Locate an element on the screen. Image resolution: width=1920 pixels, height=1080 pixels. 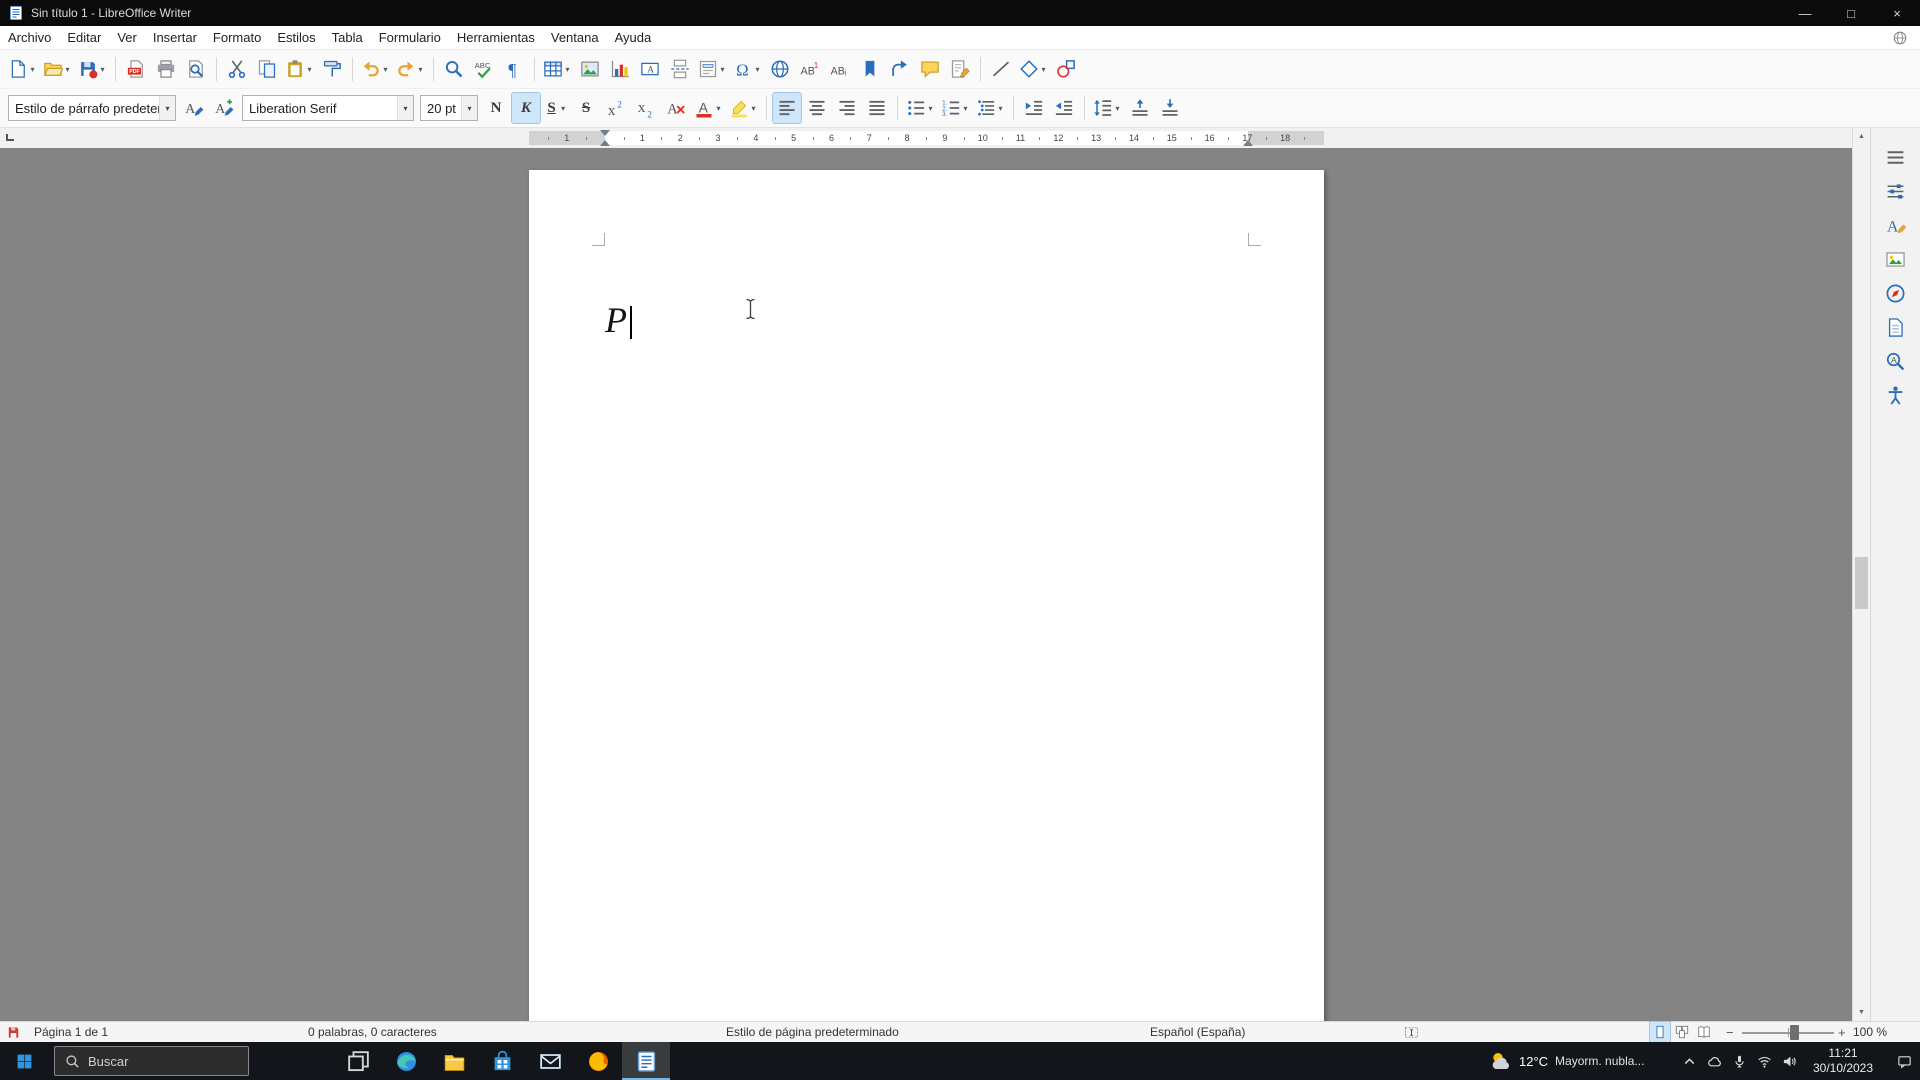
underline-button: S ▾ is located at coordinates (556, 108).